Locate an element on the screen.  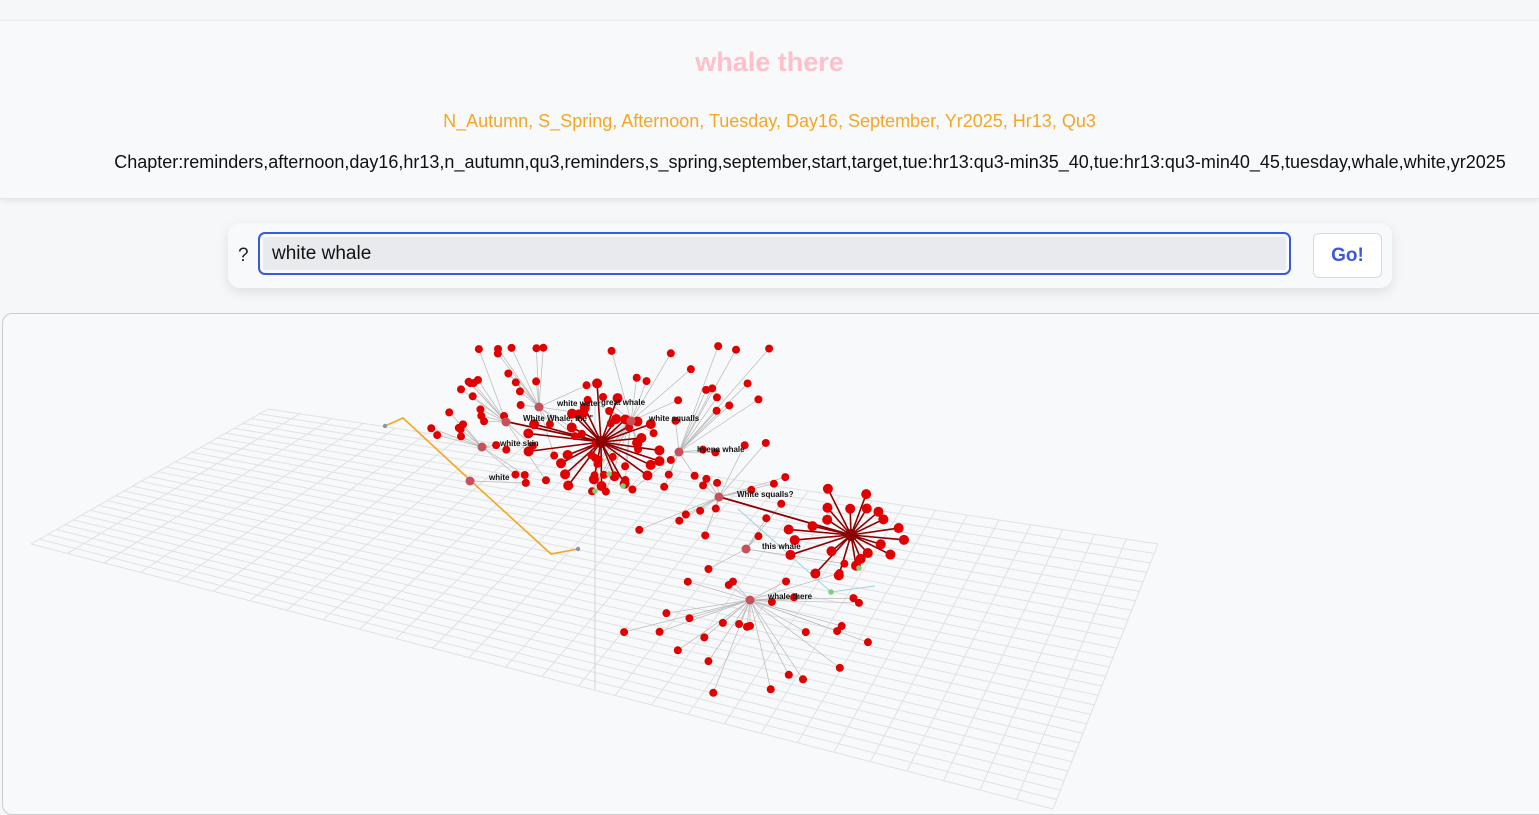
node-label-white-squalls: white squalls is located at coordinates (674, 418).